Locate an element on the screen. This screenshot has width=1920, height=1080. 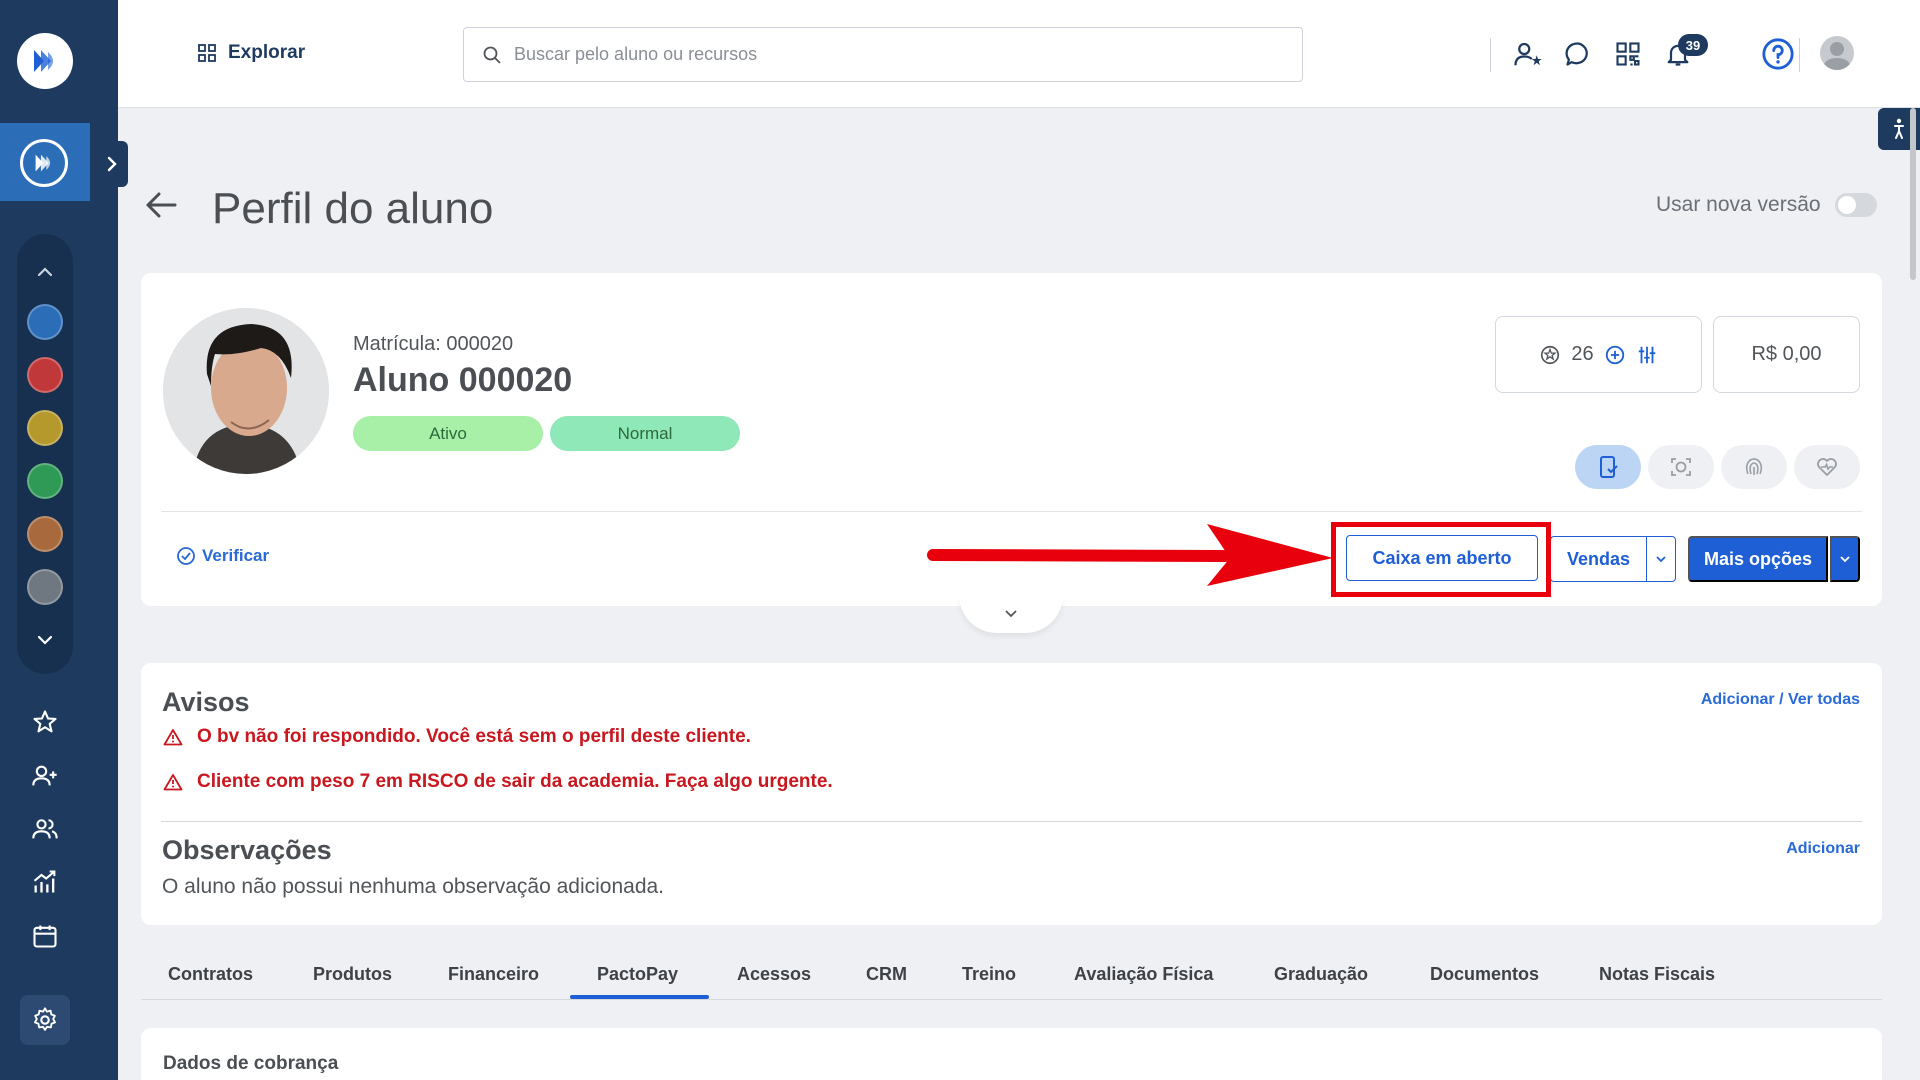
unit-button-red is located at coordinates (45, 375).